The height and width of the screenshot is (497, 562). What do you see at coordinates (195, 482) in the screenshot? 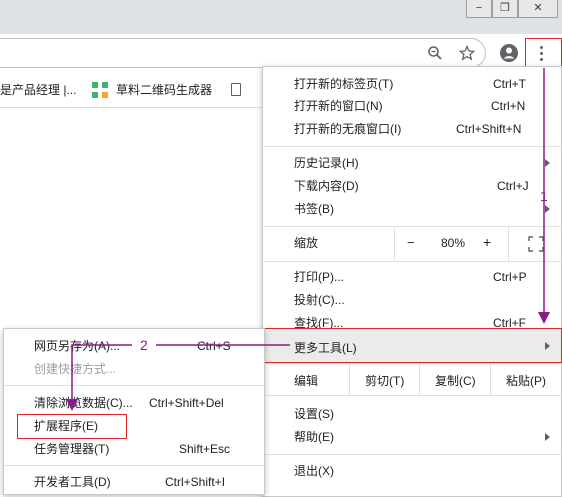
I see `menu-item-shortcut: Ctrl+Shift+I` at bounding box center [195, 482].